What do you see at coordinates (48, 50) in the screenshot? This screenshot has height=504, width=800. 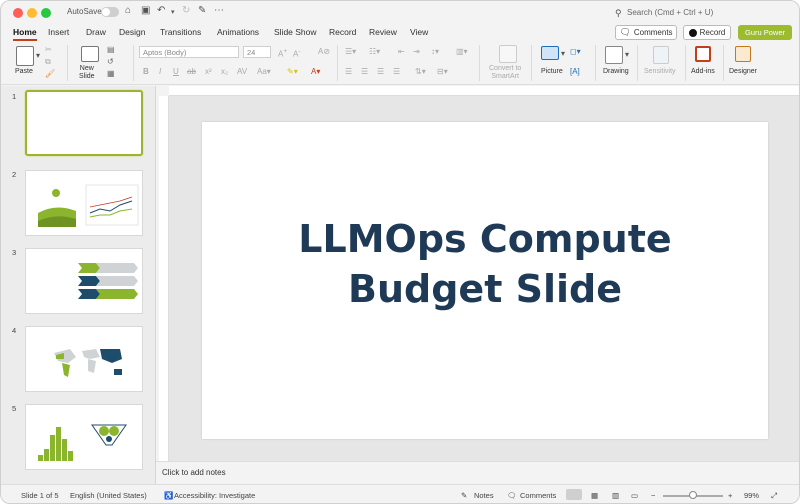 I see `cut-icon: ✂` at bounding box center [48, 50].